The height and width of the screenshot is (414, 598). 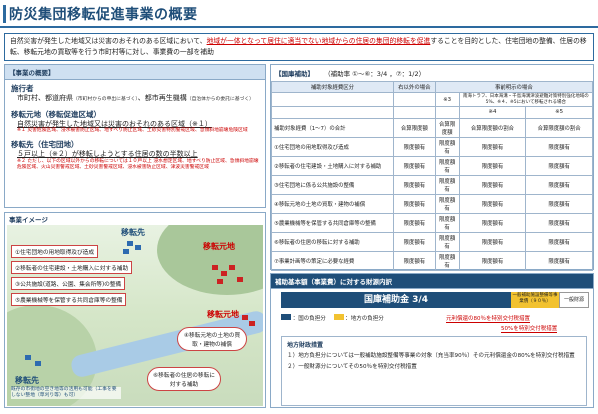 What do you see at coordinates (559, 127) in the screenshot?
I see `subsidy-row-c4: 合算限度額の割合` at bounding box center [559, 127].